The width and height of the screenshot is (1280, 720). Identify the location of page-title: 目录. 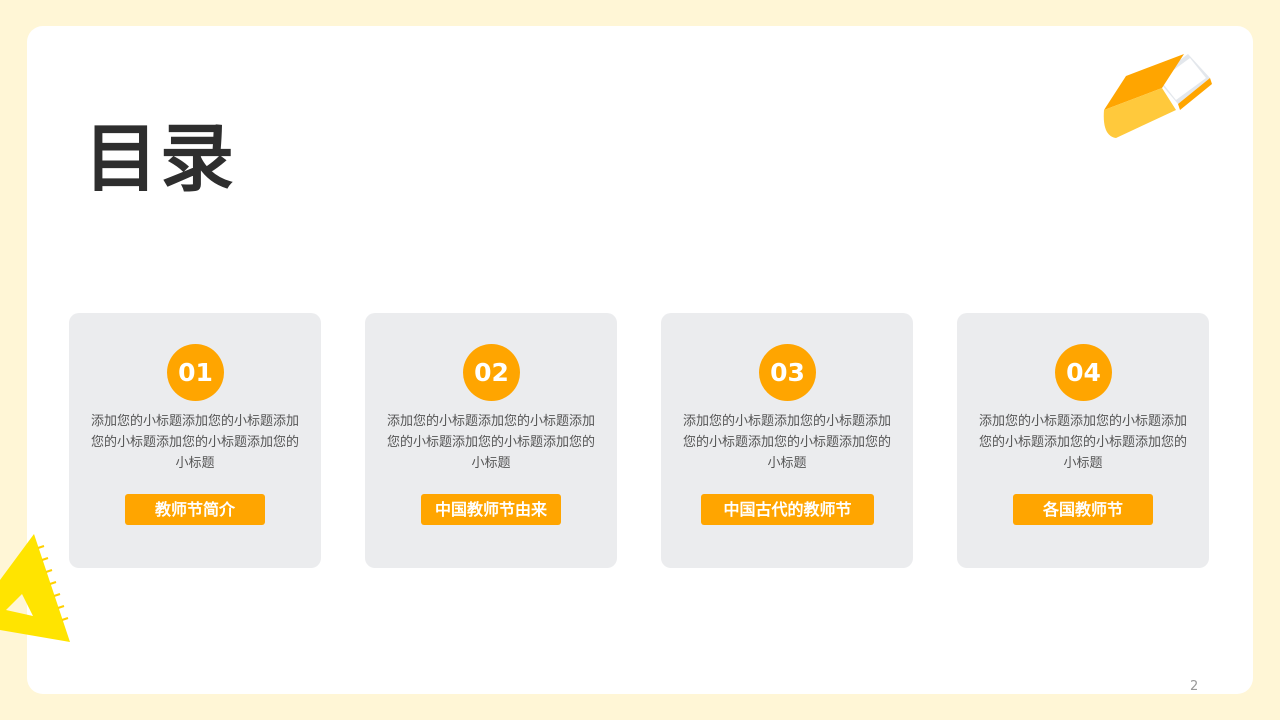
(160, 159).